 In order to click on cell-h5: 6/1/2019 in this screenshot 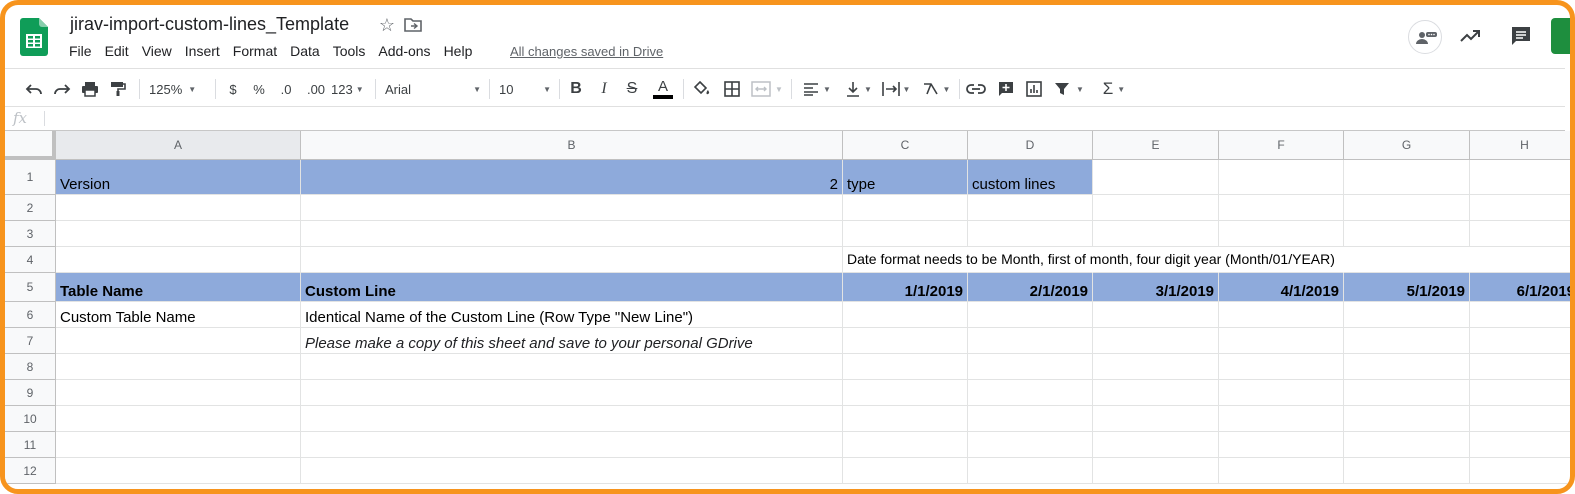, I will do `click(1520, 287)`.